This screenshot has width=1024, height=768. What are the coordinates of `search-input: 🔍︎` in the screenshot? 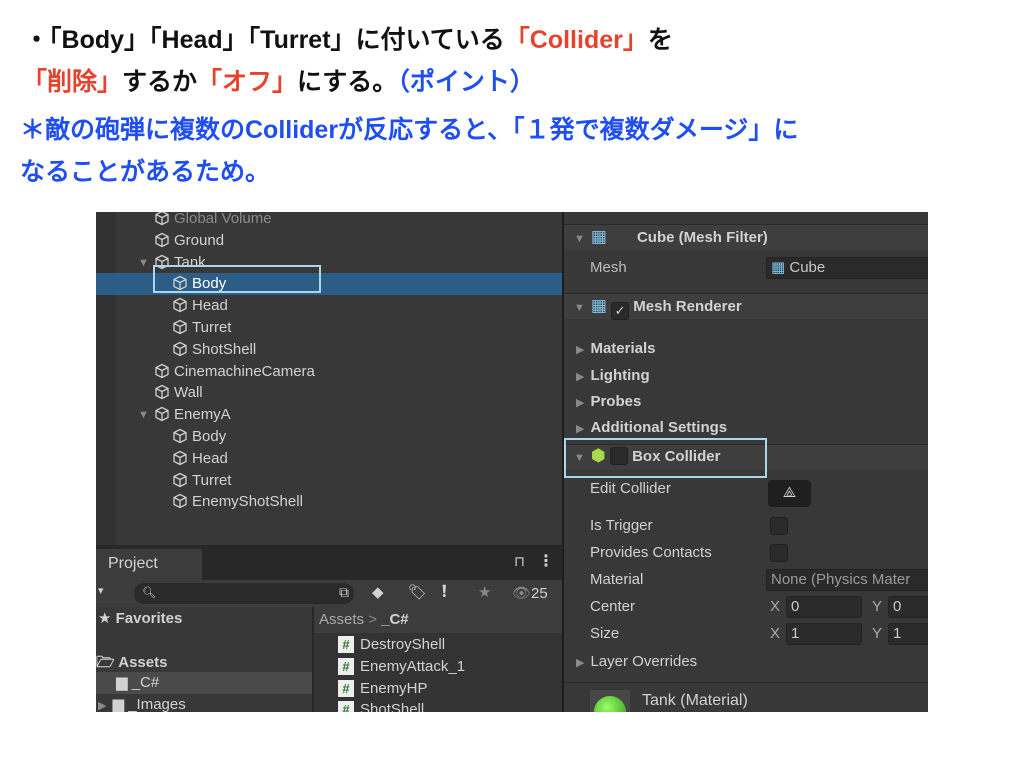 It's located at (244, 593).